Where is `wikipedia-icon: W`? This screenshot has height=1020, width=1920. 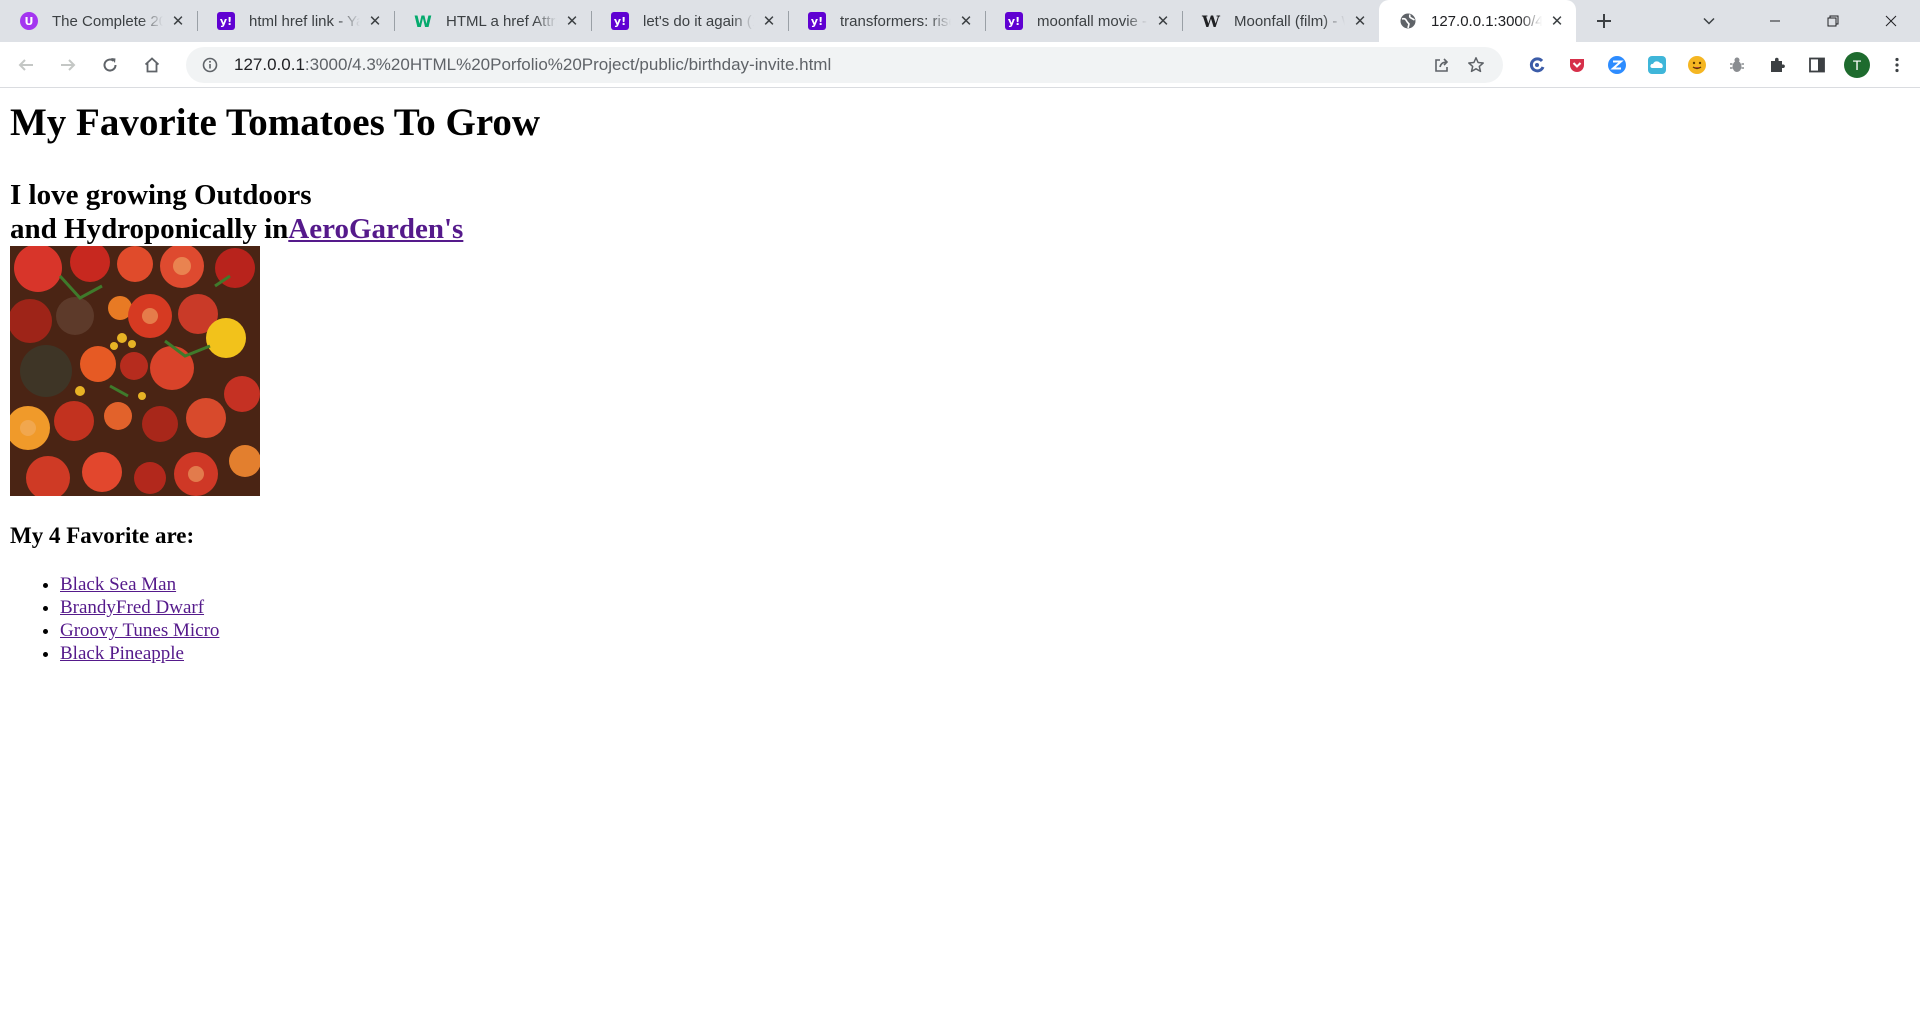
wikipedia-icon: W is located at coordinates (1211, 21).